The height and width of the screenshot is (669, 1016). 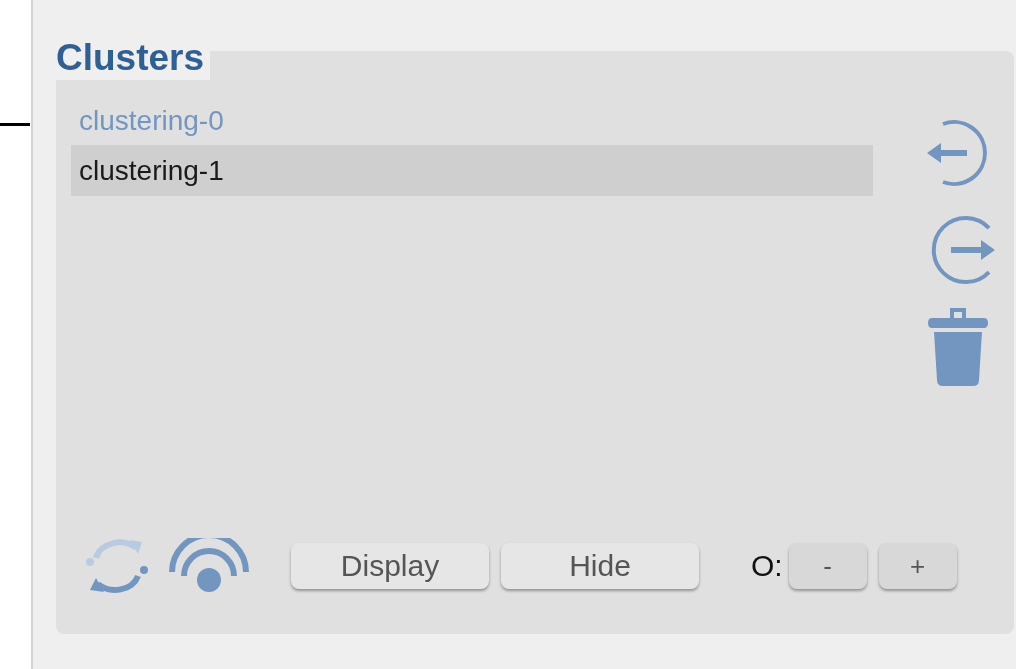 What do you see at coordinates (767, 566) in the screenshot?
I see `opacity-label: O:` at bounding box center [767, 566].